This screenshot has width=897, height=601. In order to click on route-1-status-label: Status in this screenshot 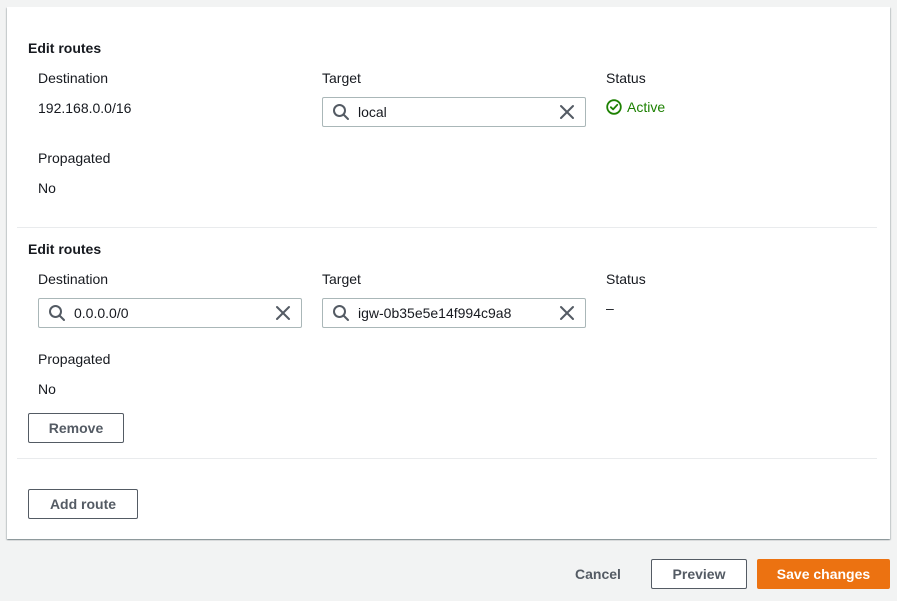, I will do `click(626, 78)`.